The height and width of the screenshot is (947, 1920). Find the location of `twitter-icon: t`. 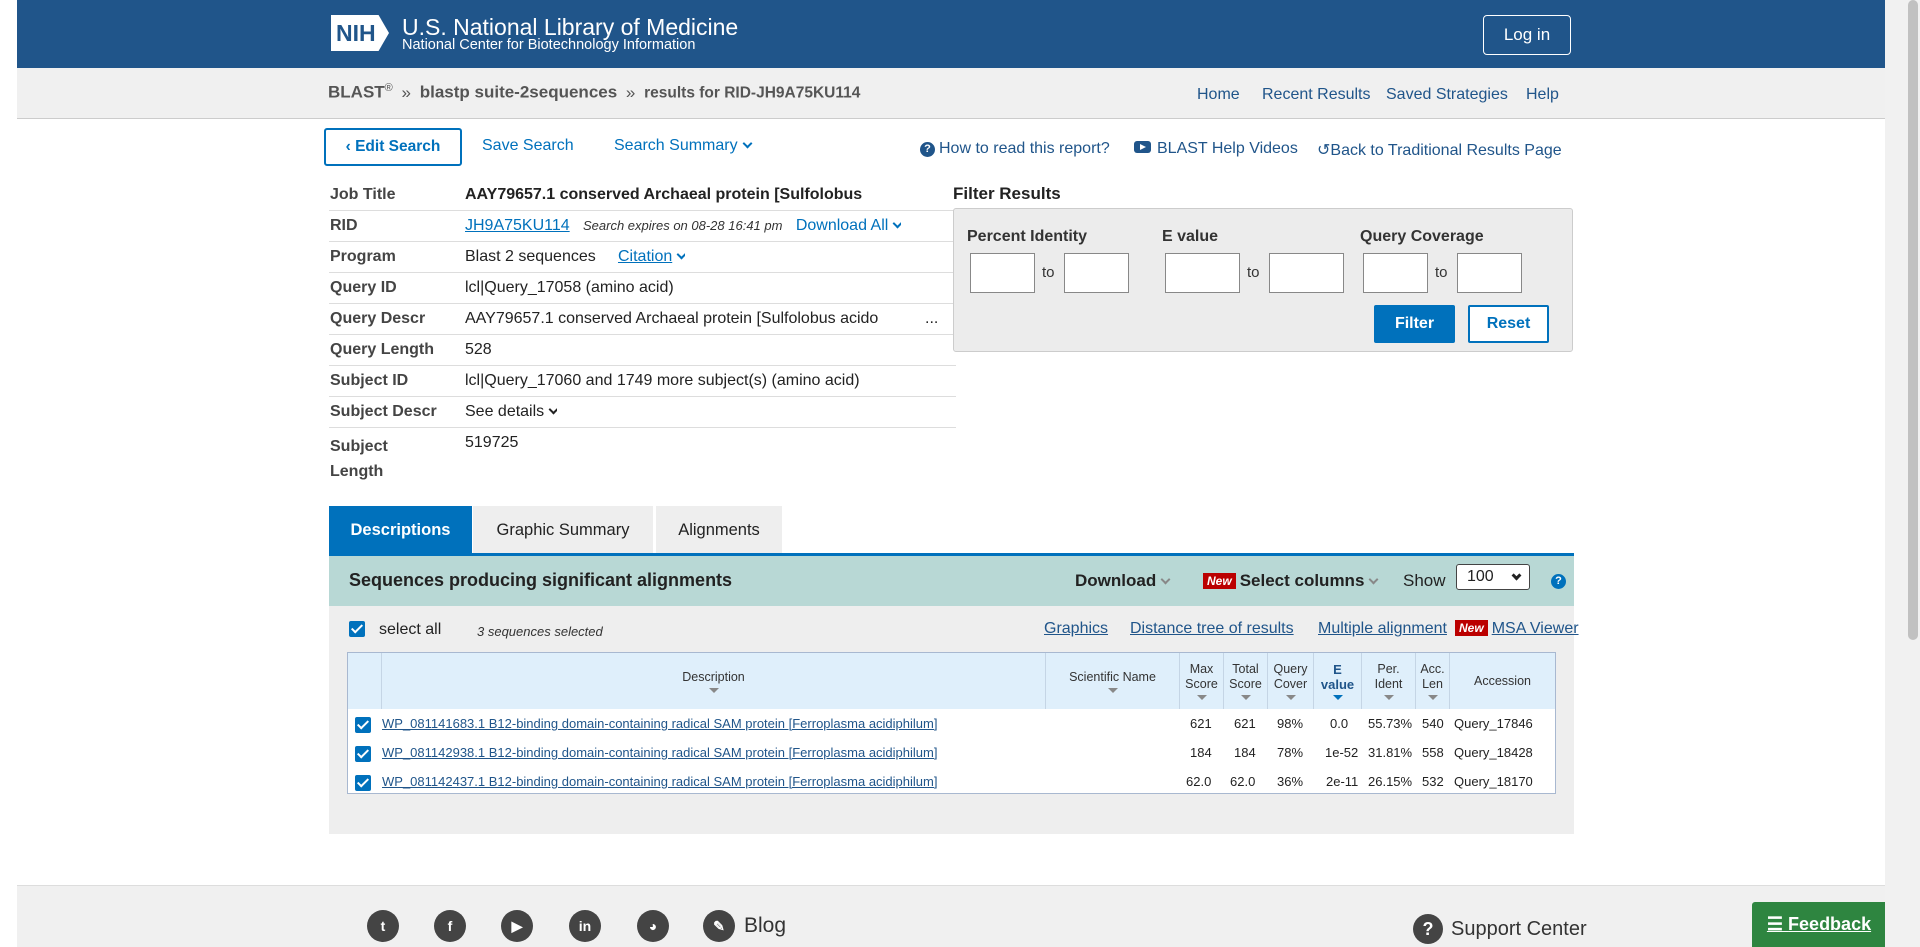

twitter-icon: t is located at coordinates (383, 926).